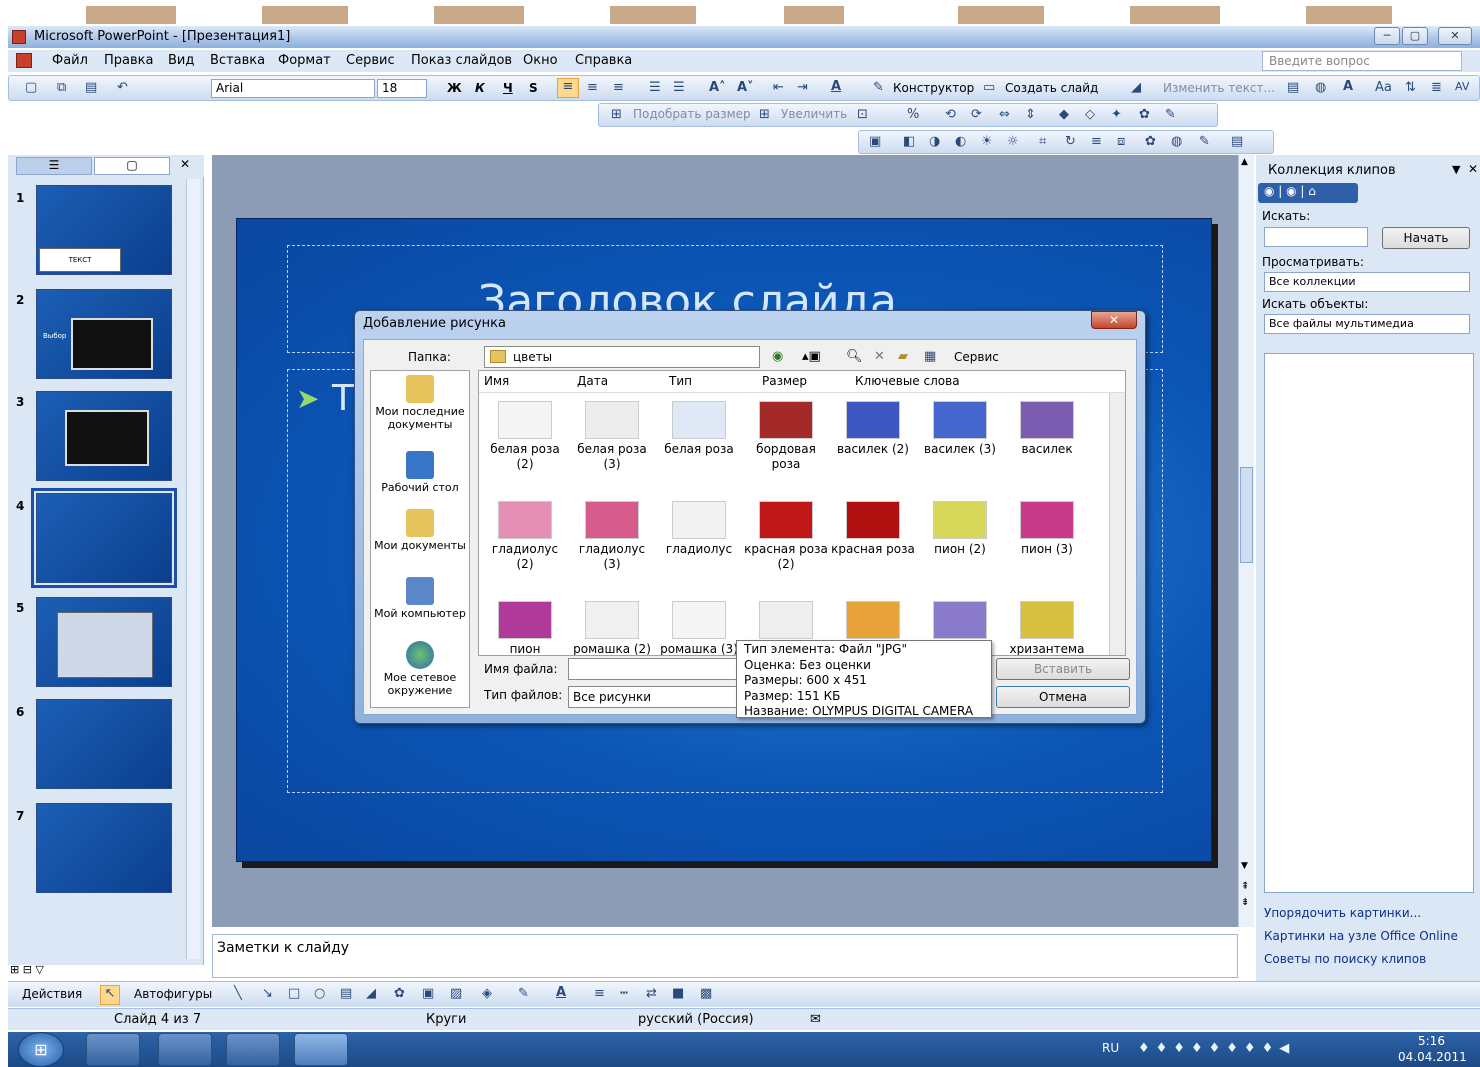 This screenshot has height=1067, width=1480. What do you see at coordinates (1246, 515) in the screenshot?
I see `scroll-thumb` at bounding box center [1246, 515].